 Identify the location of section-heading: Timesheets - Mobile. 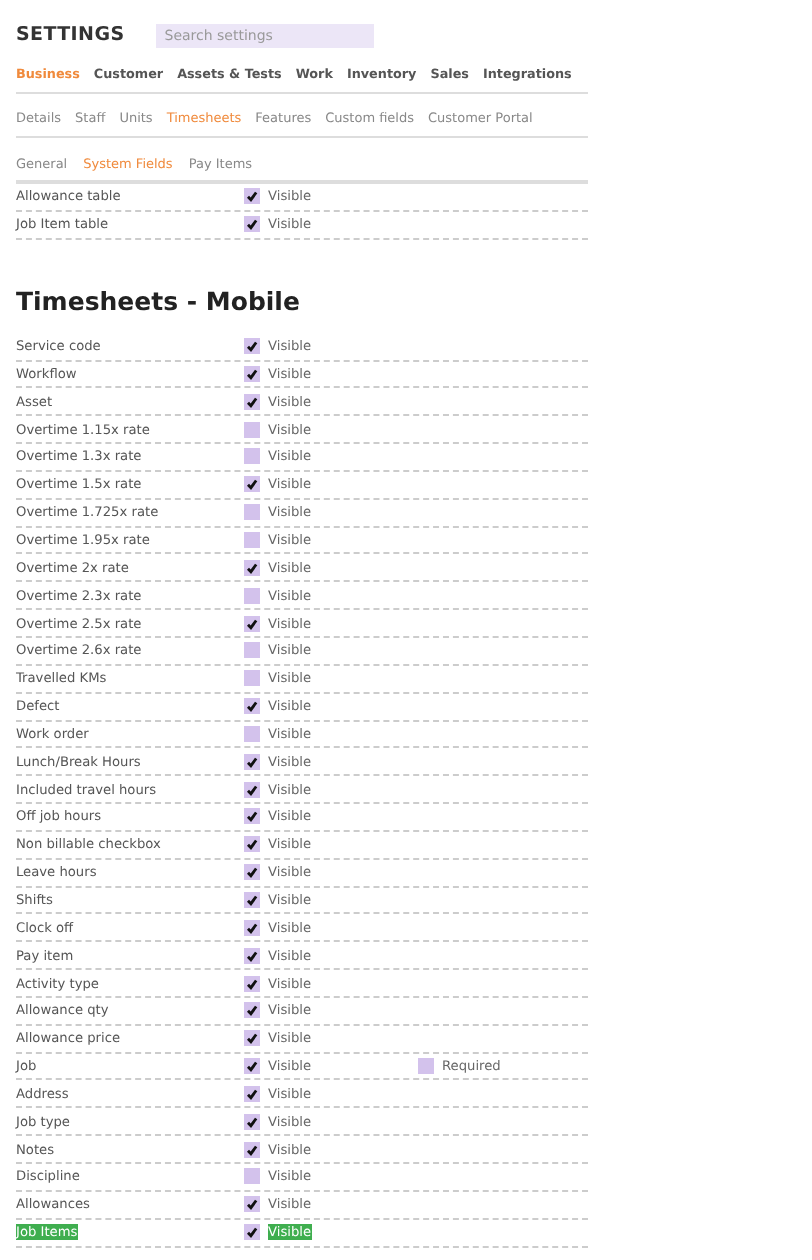
(159, 300).